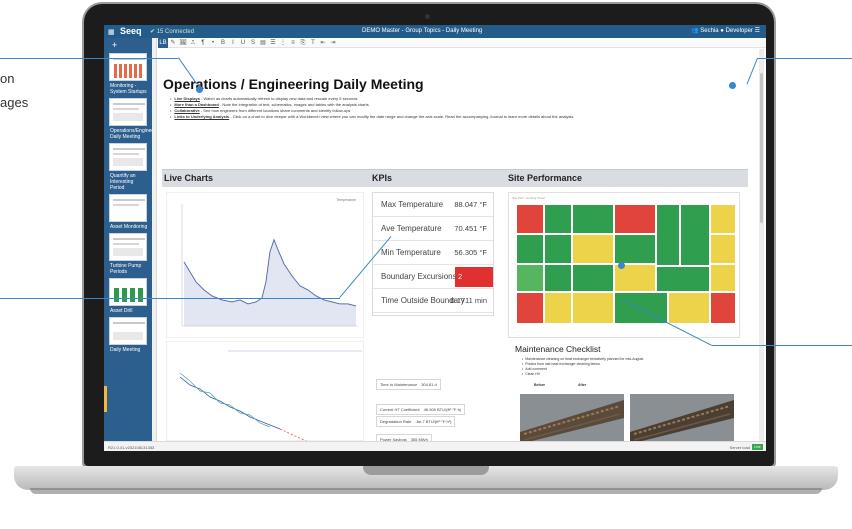  What do you see at coordinates (313, 43) in the screenshot?
I see `toolbar-button: T` at bounding box center [313, 43].